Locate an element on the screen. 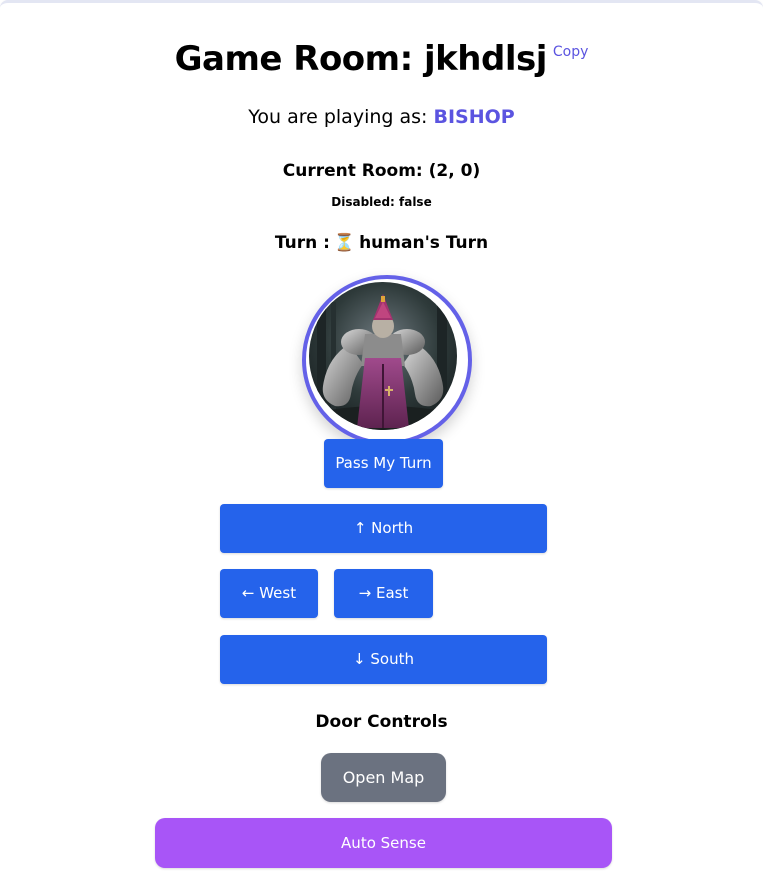 This screenshot has height=886, width=763. move-west-button: ← West is located at coordinates (269, 593).